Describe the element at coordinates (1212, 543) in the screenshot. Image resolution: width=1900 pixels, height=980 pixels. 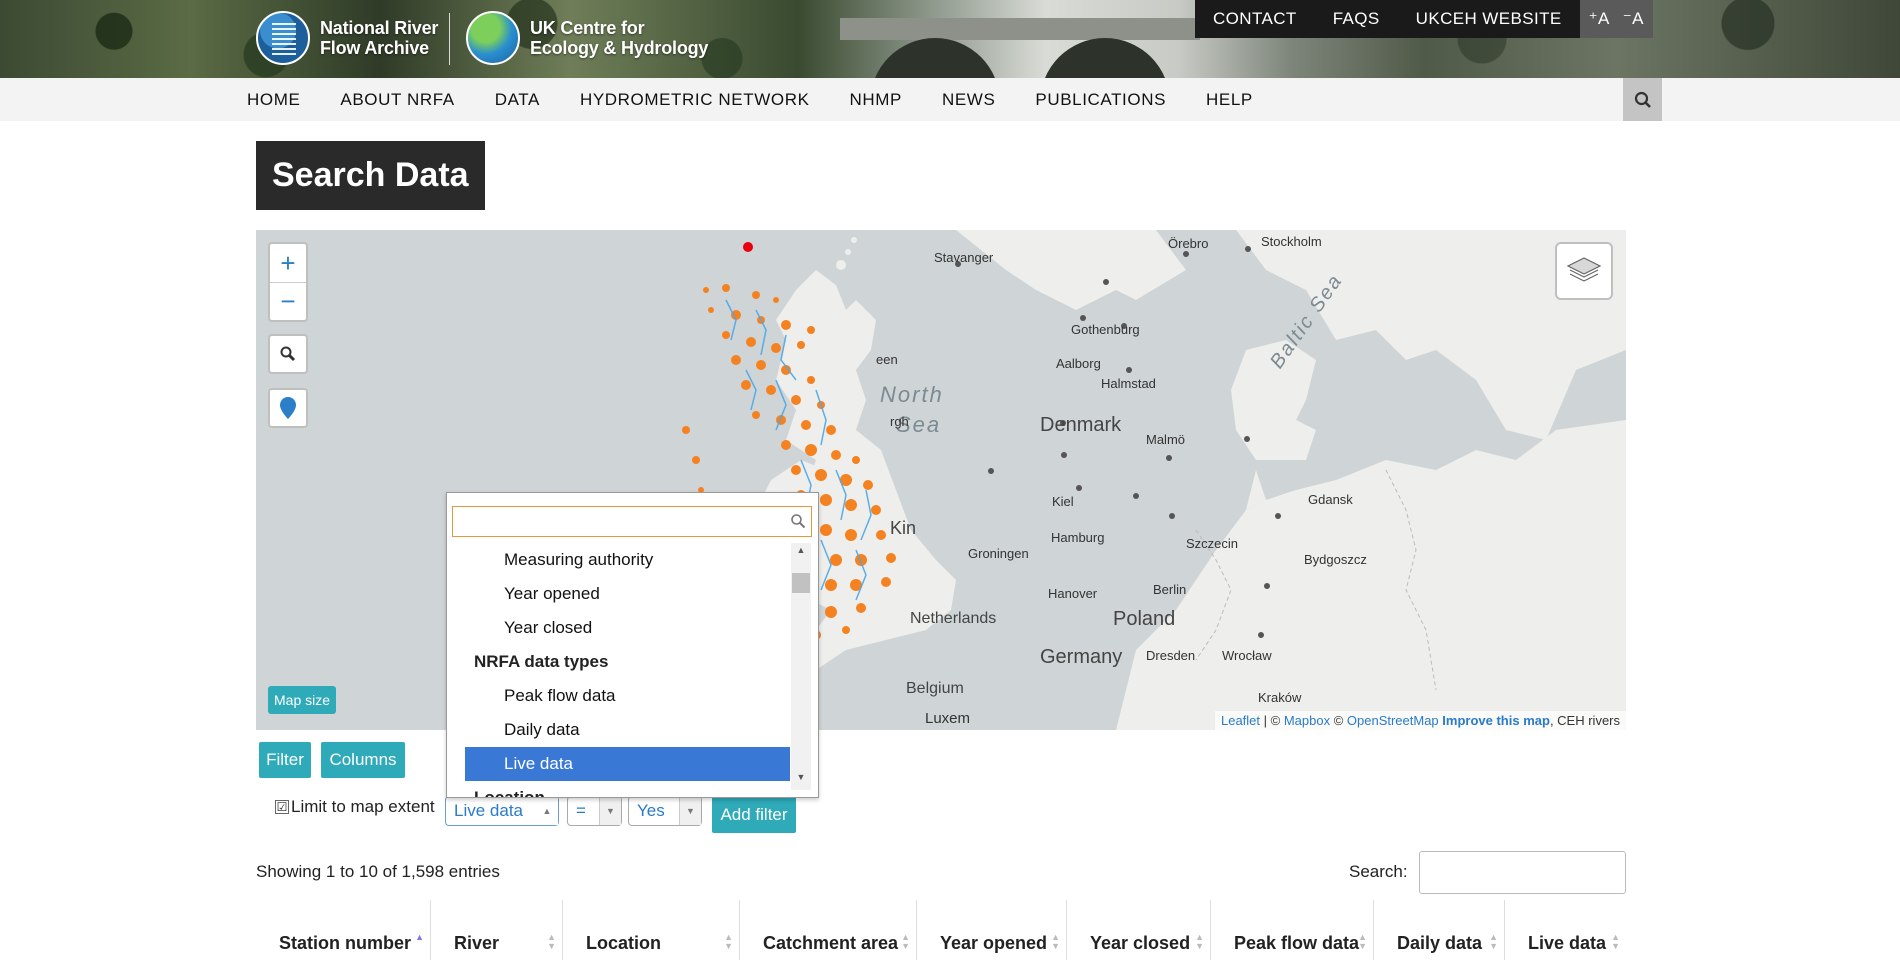
I see `map-label-szczecin: Szczecin` at that location.